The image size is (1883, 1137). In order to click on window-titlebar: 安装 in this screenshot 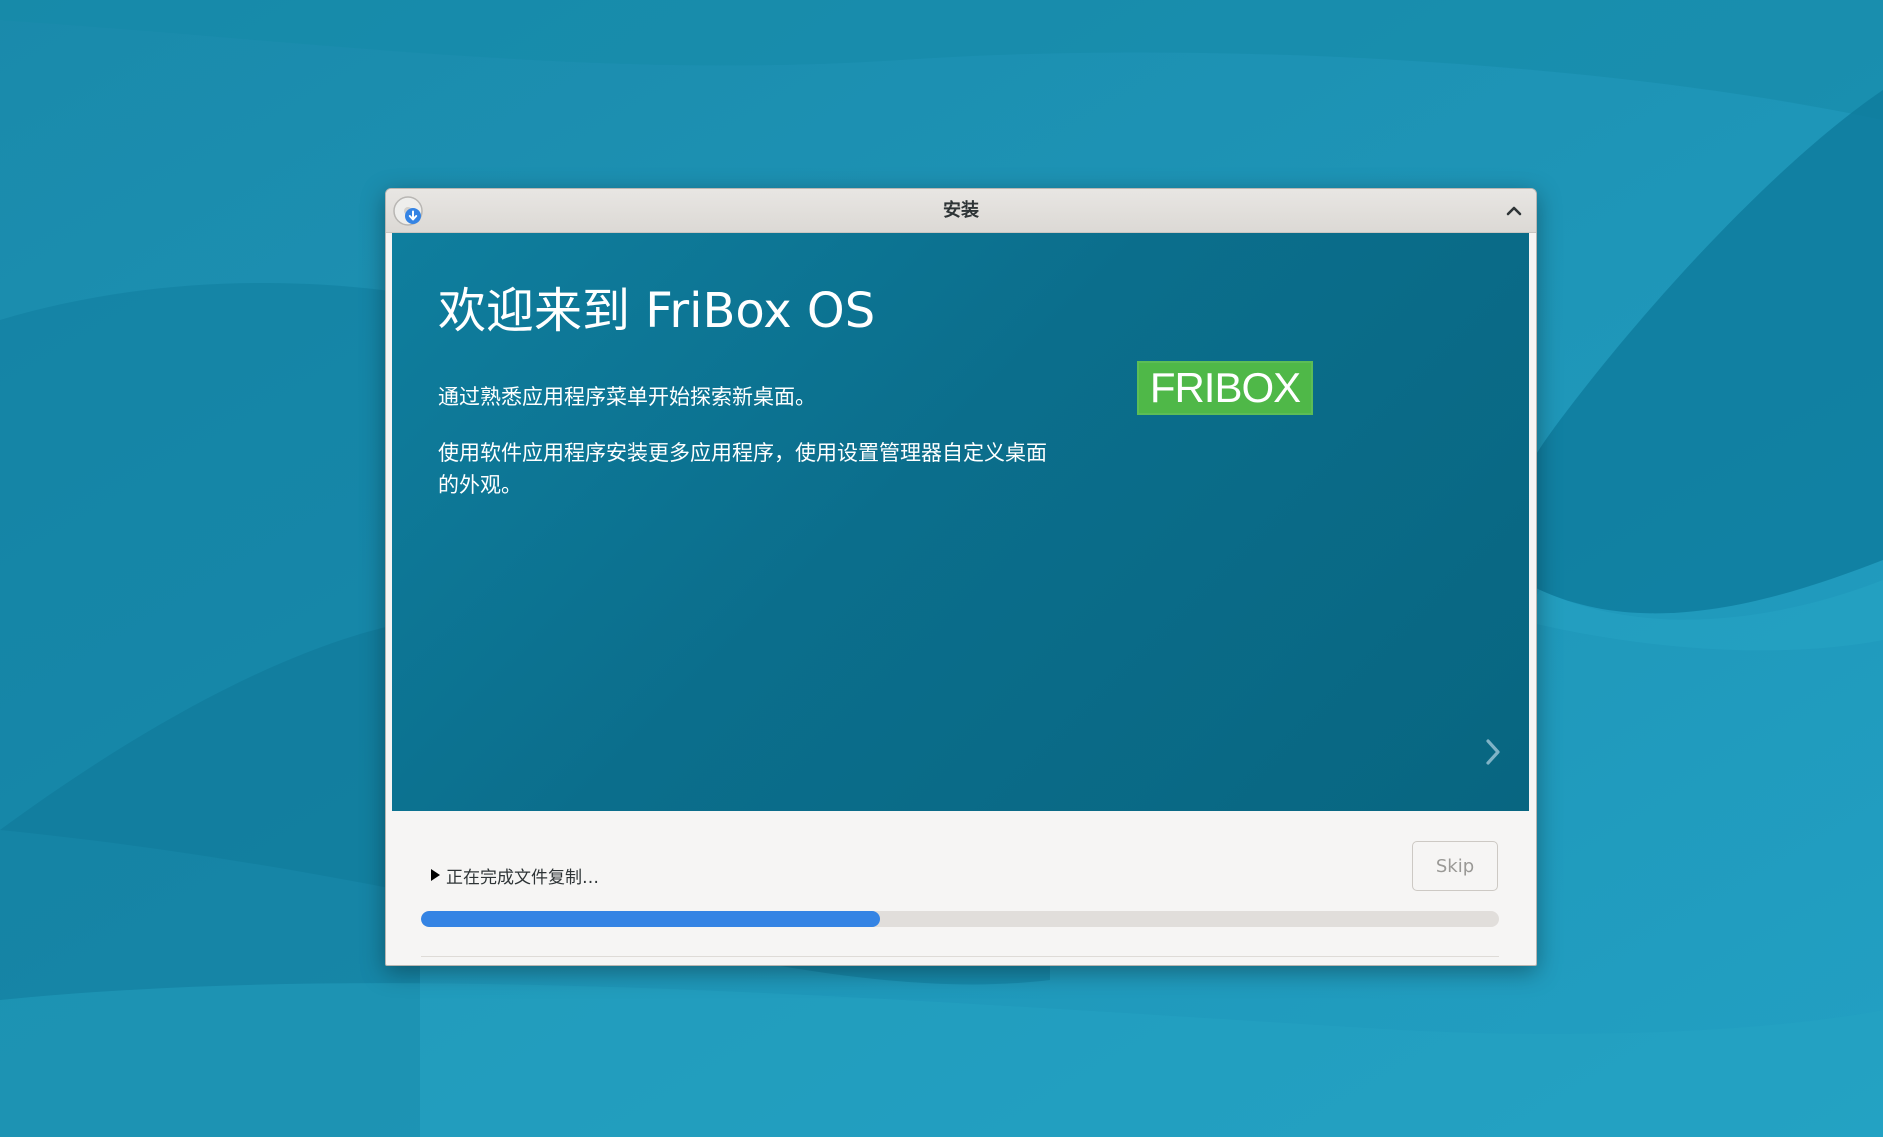, I will do `click(961, 211)`.